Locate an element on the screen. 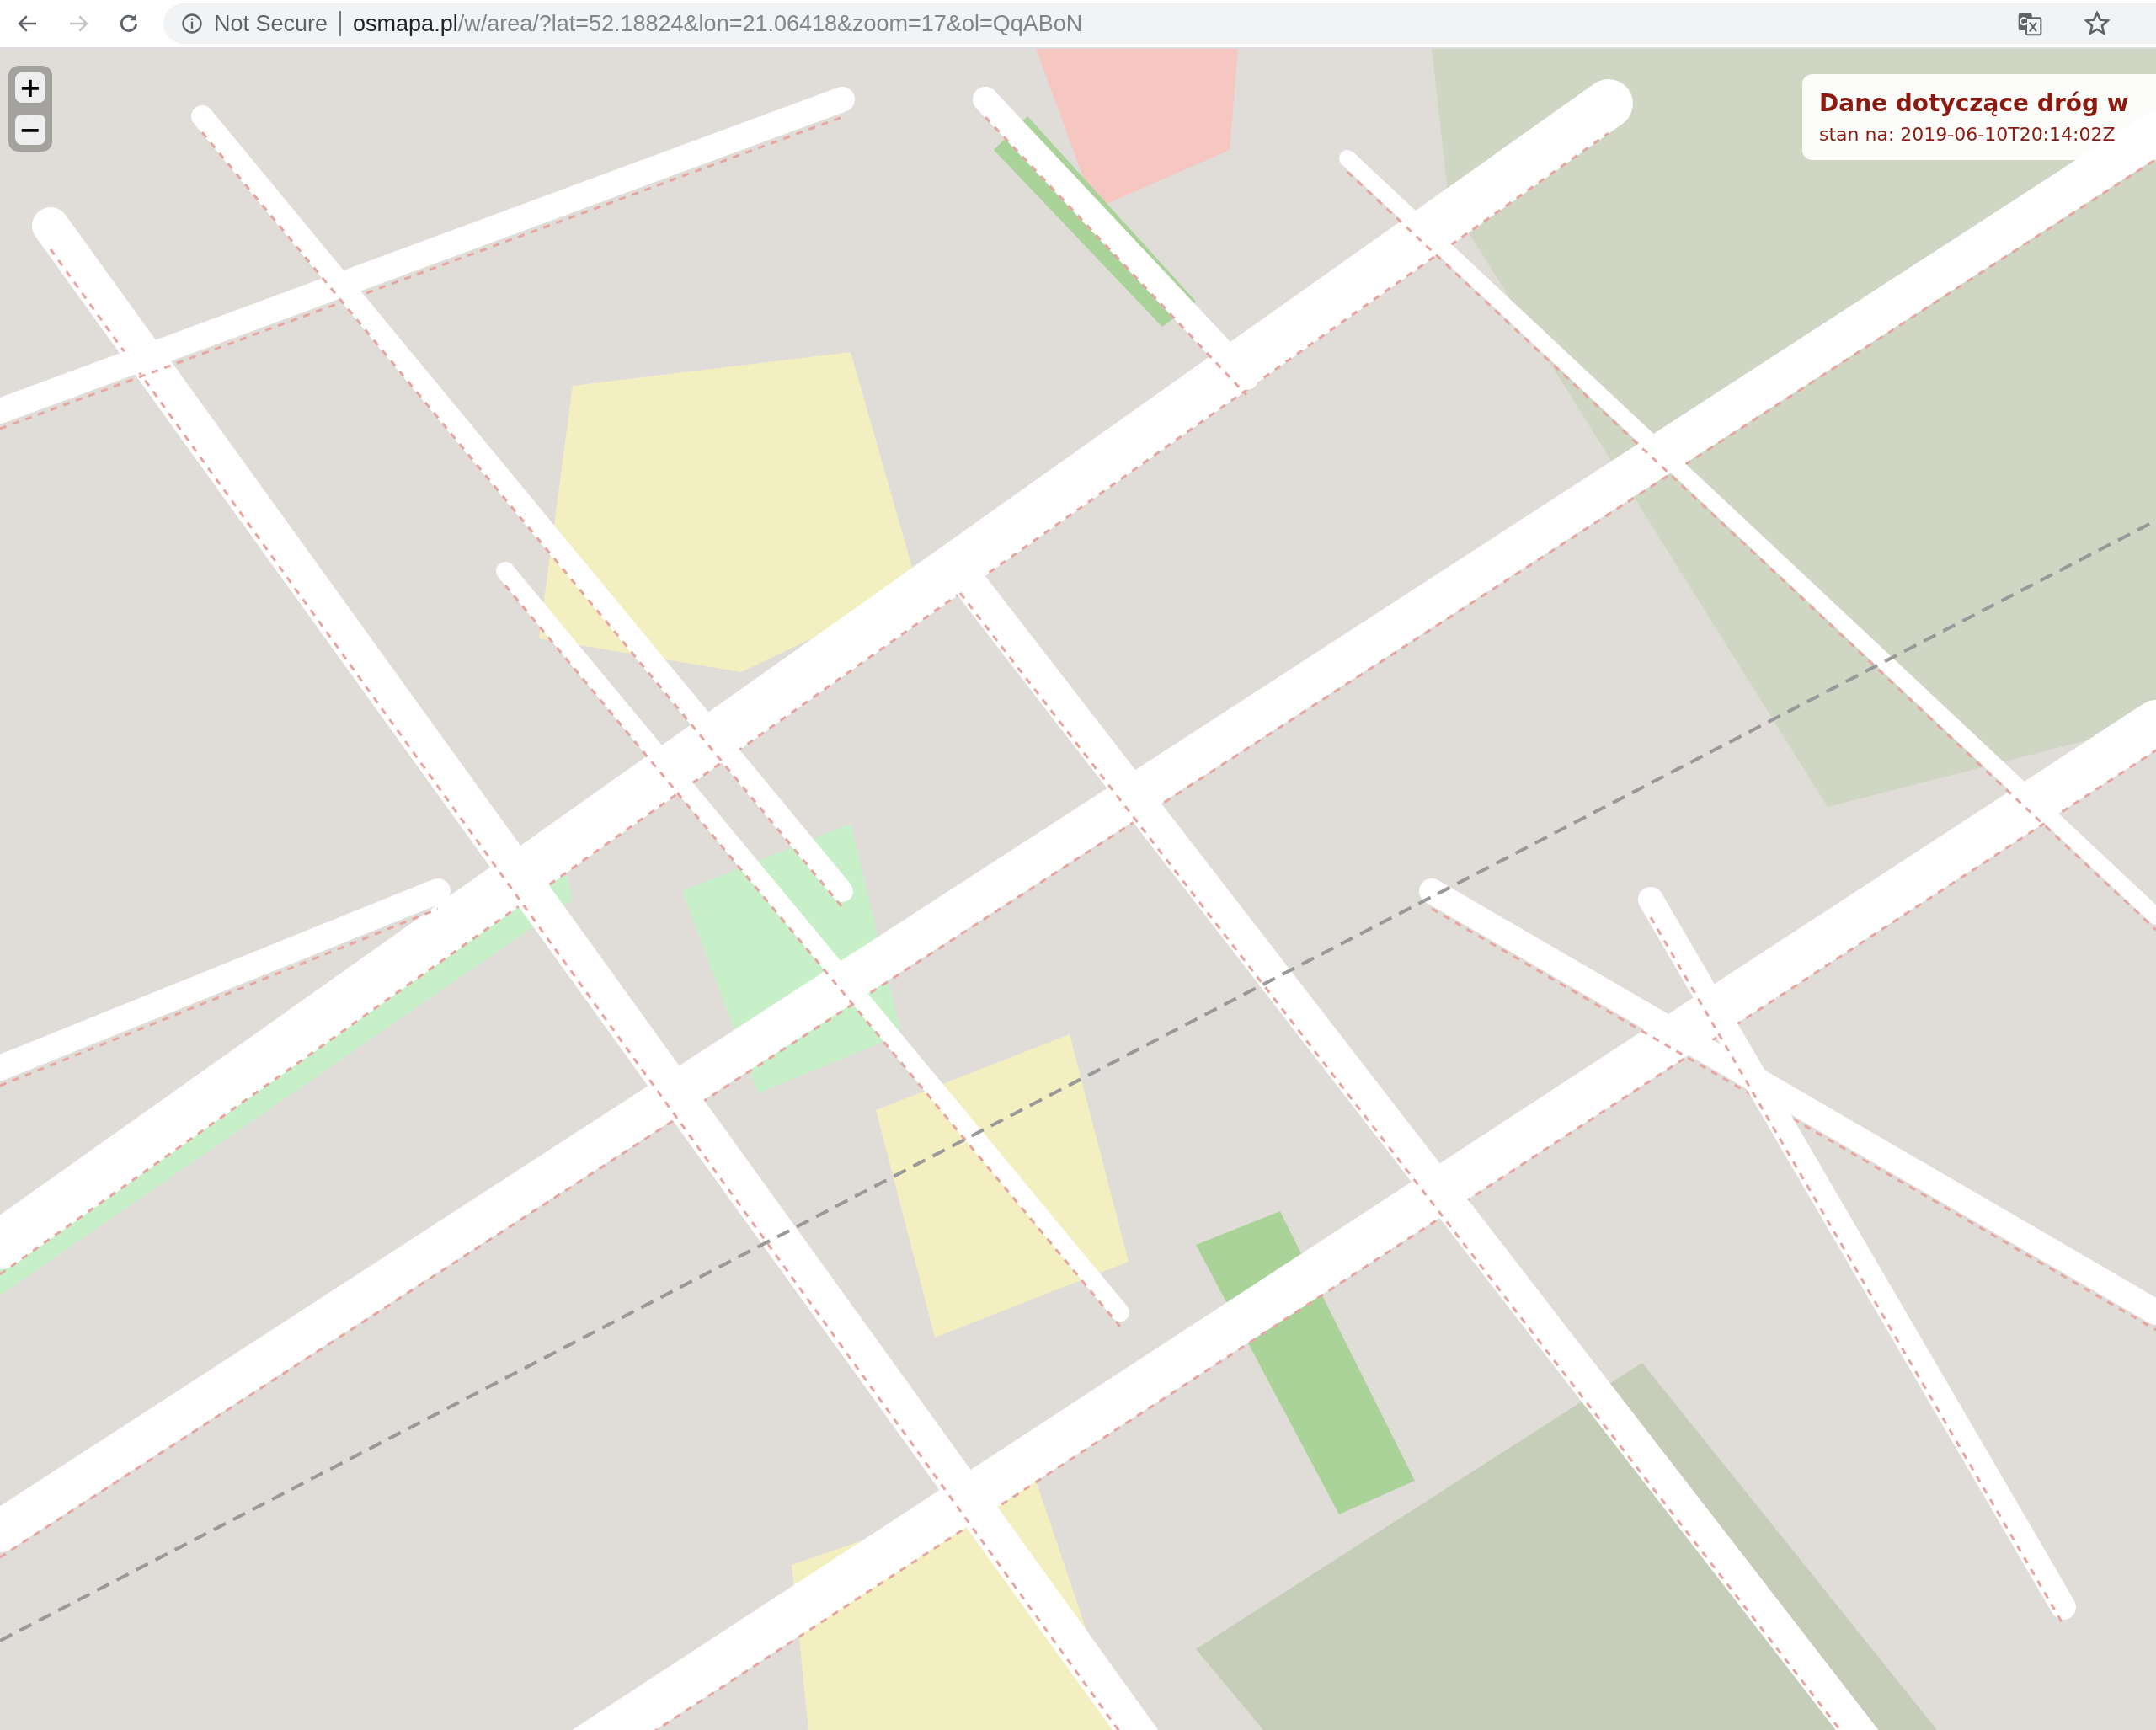 Image resolution: width=2156 pixels, height=1730 pixels. info-icon is located at coordinates (192, 24).